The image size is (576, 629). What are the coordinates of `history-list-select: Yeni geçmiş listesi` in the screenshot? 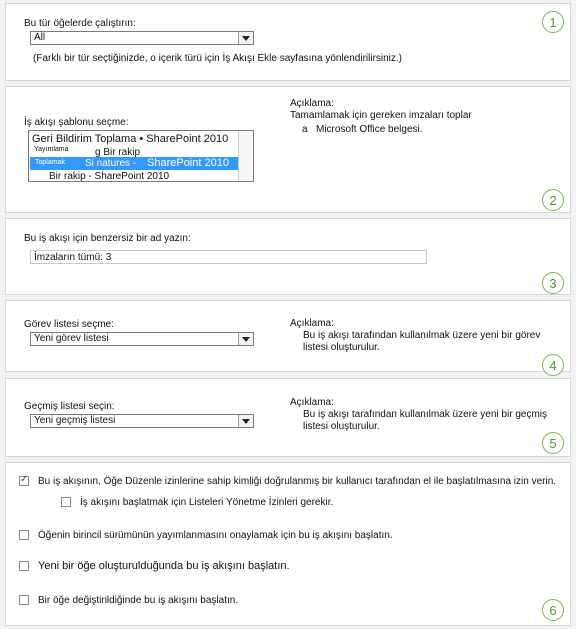 It's located at (142, 421).